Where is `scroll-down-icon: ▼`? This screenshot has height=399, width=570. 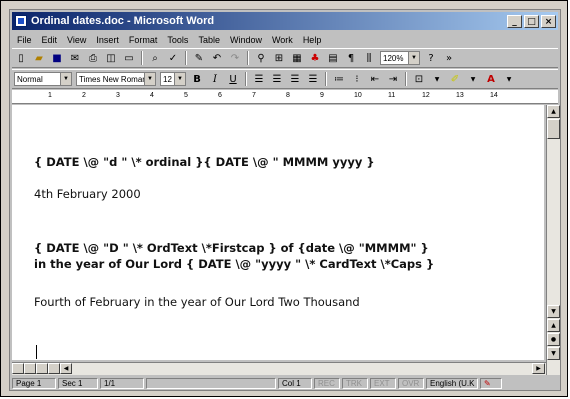 scroll-down-icon: ▼ is located at coordinates (553, 311).